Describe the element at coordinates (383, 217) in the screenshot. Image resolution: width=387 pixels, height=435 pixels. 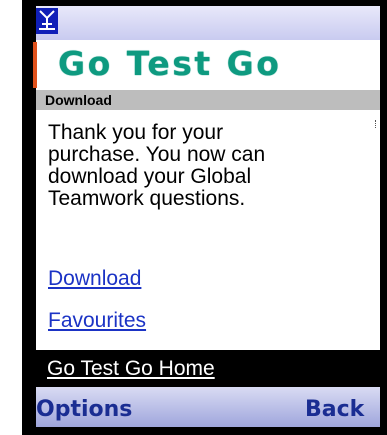
I see `device-bezel-right` at that location.